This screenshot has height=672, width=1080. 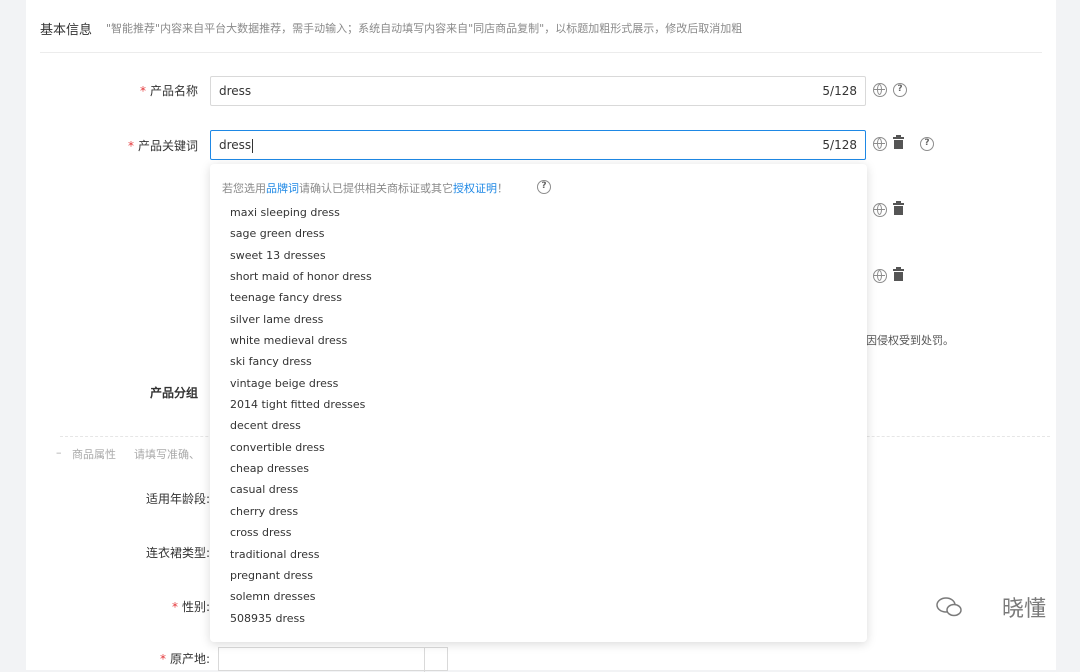 What do you see at coordinates (282, 188) in the screenshot?
I see `brand-word-link: 品牌词` at bounding box center [282, 188].